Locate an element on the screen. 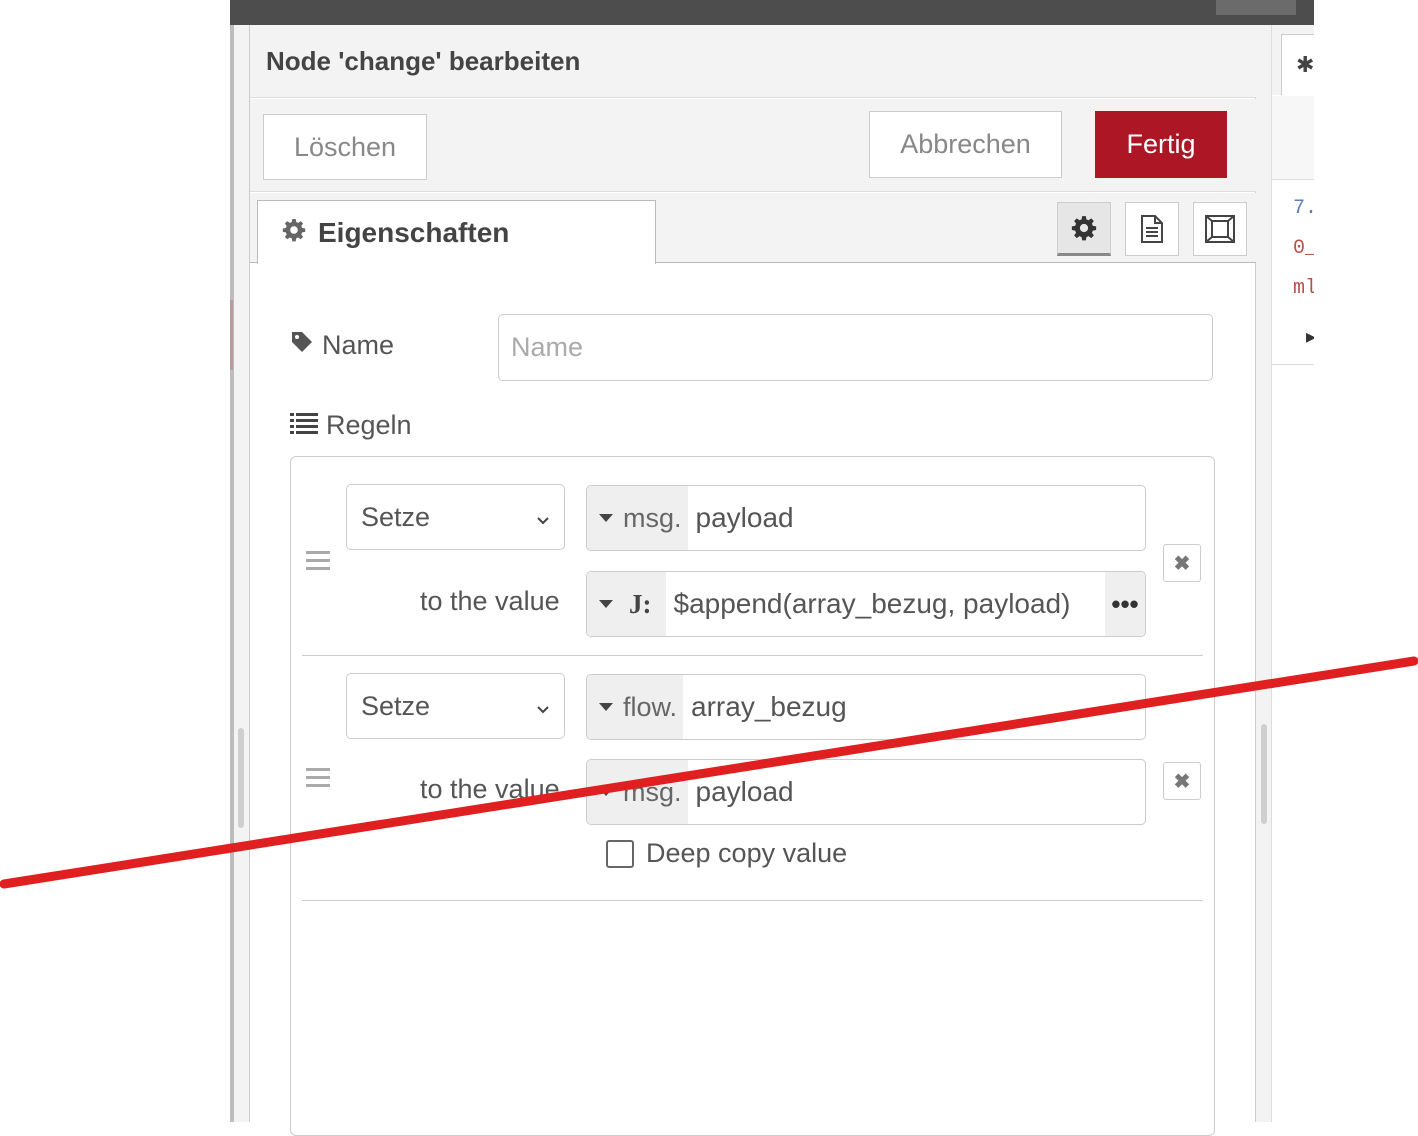 The width and height of the screenshot is (1418, 1136). target-type-selector: flow. is located at coordinates (635, 707).